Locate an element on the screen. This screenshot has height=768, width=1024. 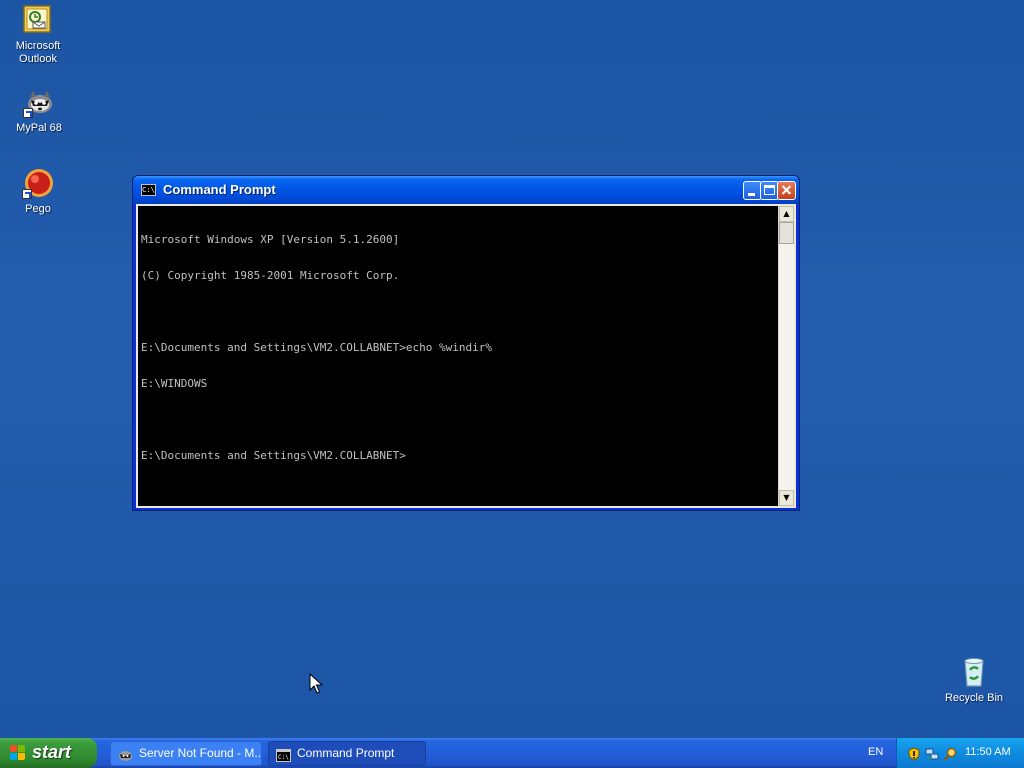
system-tray: 11:50 AM is located at coordinates (960, 753).